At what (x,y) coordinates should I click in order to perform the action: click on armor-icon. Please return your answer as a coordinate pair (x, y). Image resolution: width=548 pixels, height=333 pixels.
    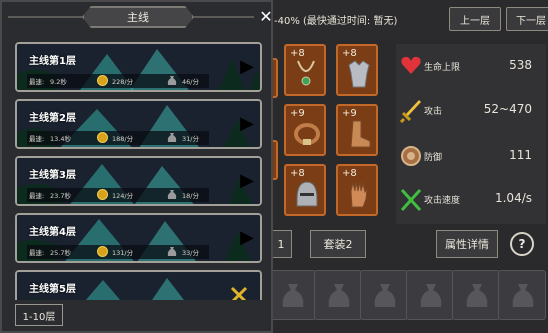
    Looking at the image, I should click on (359, 74).